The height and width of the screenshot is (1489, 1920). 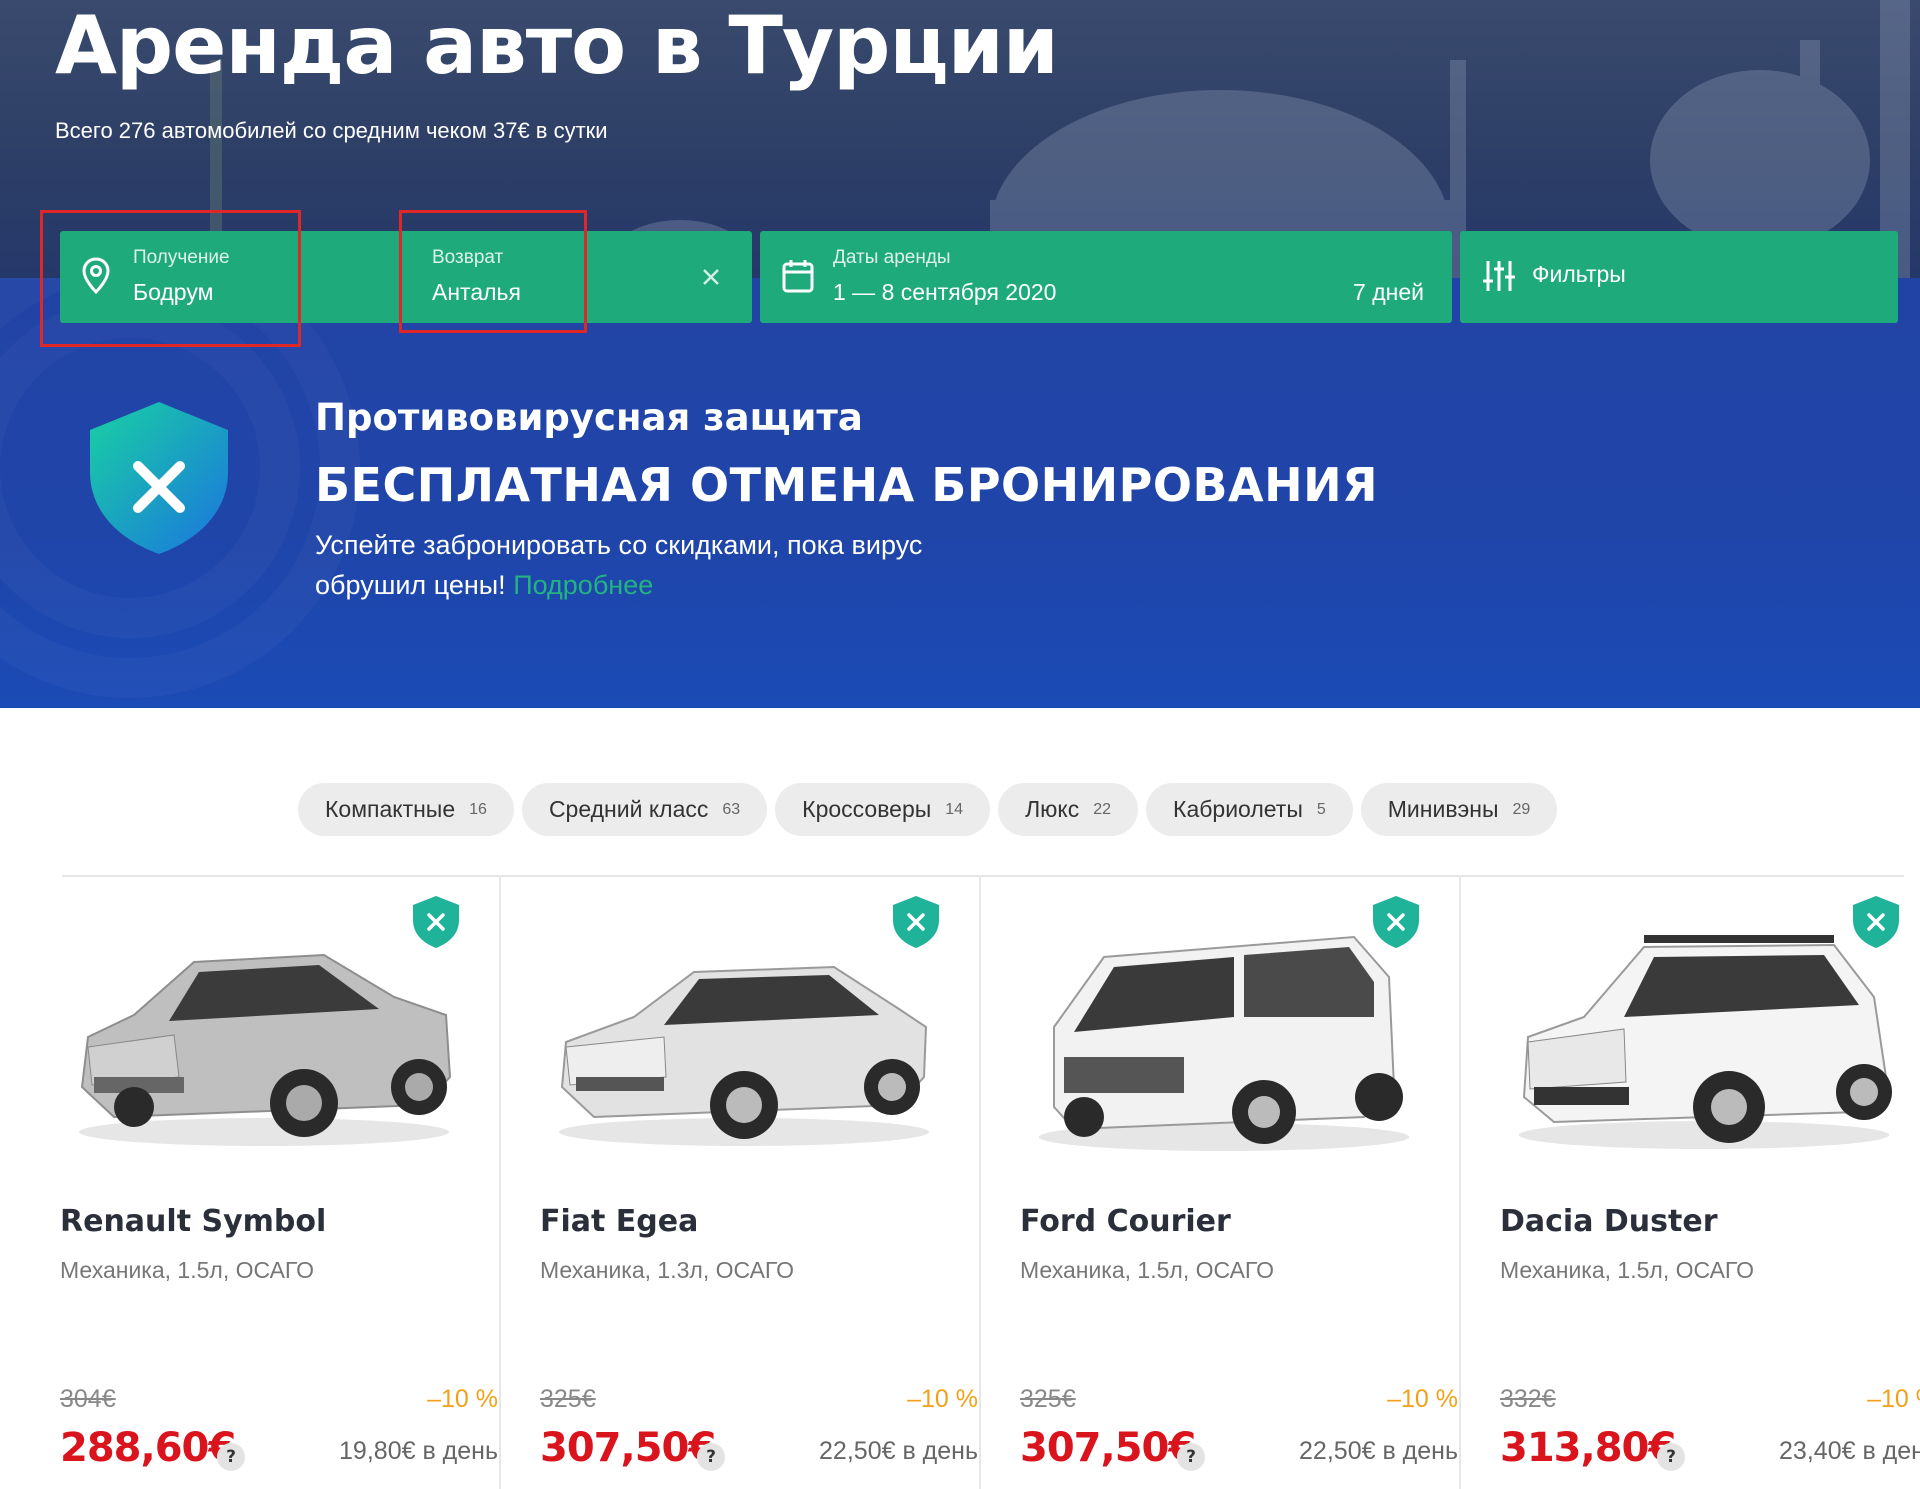 I want to click on car-name: Dacia Duster, so click(x=1609, y=1221).